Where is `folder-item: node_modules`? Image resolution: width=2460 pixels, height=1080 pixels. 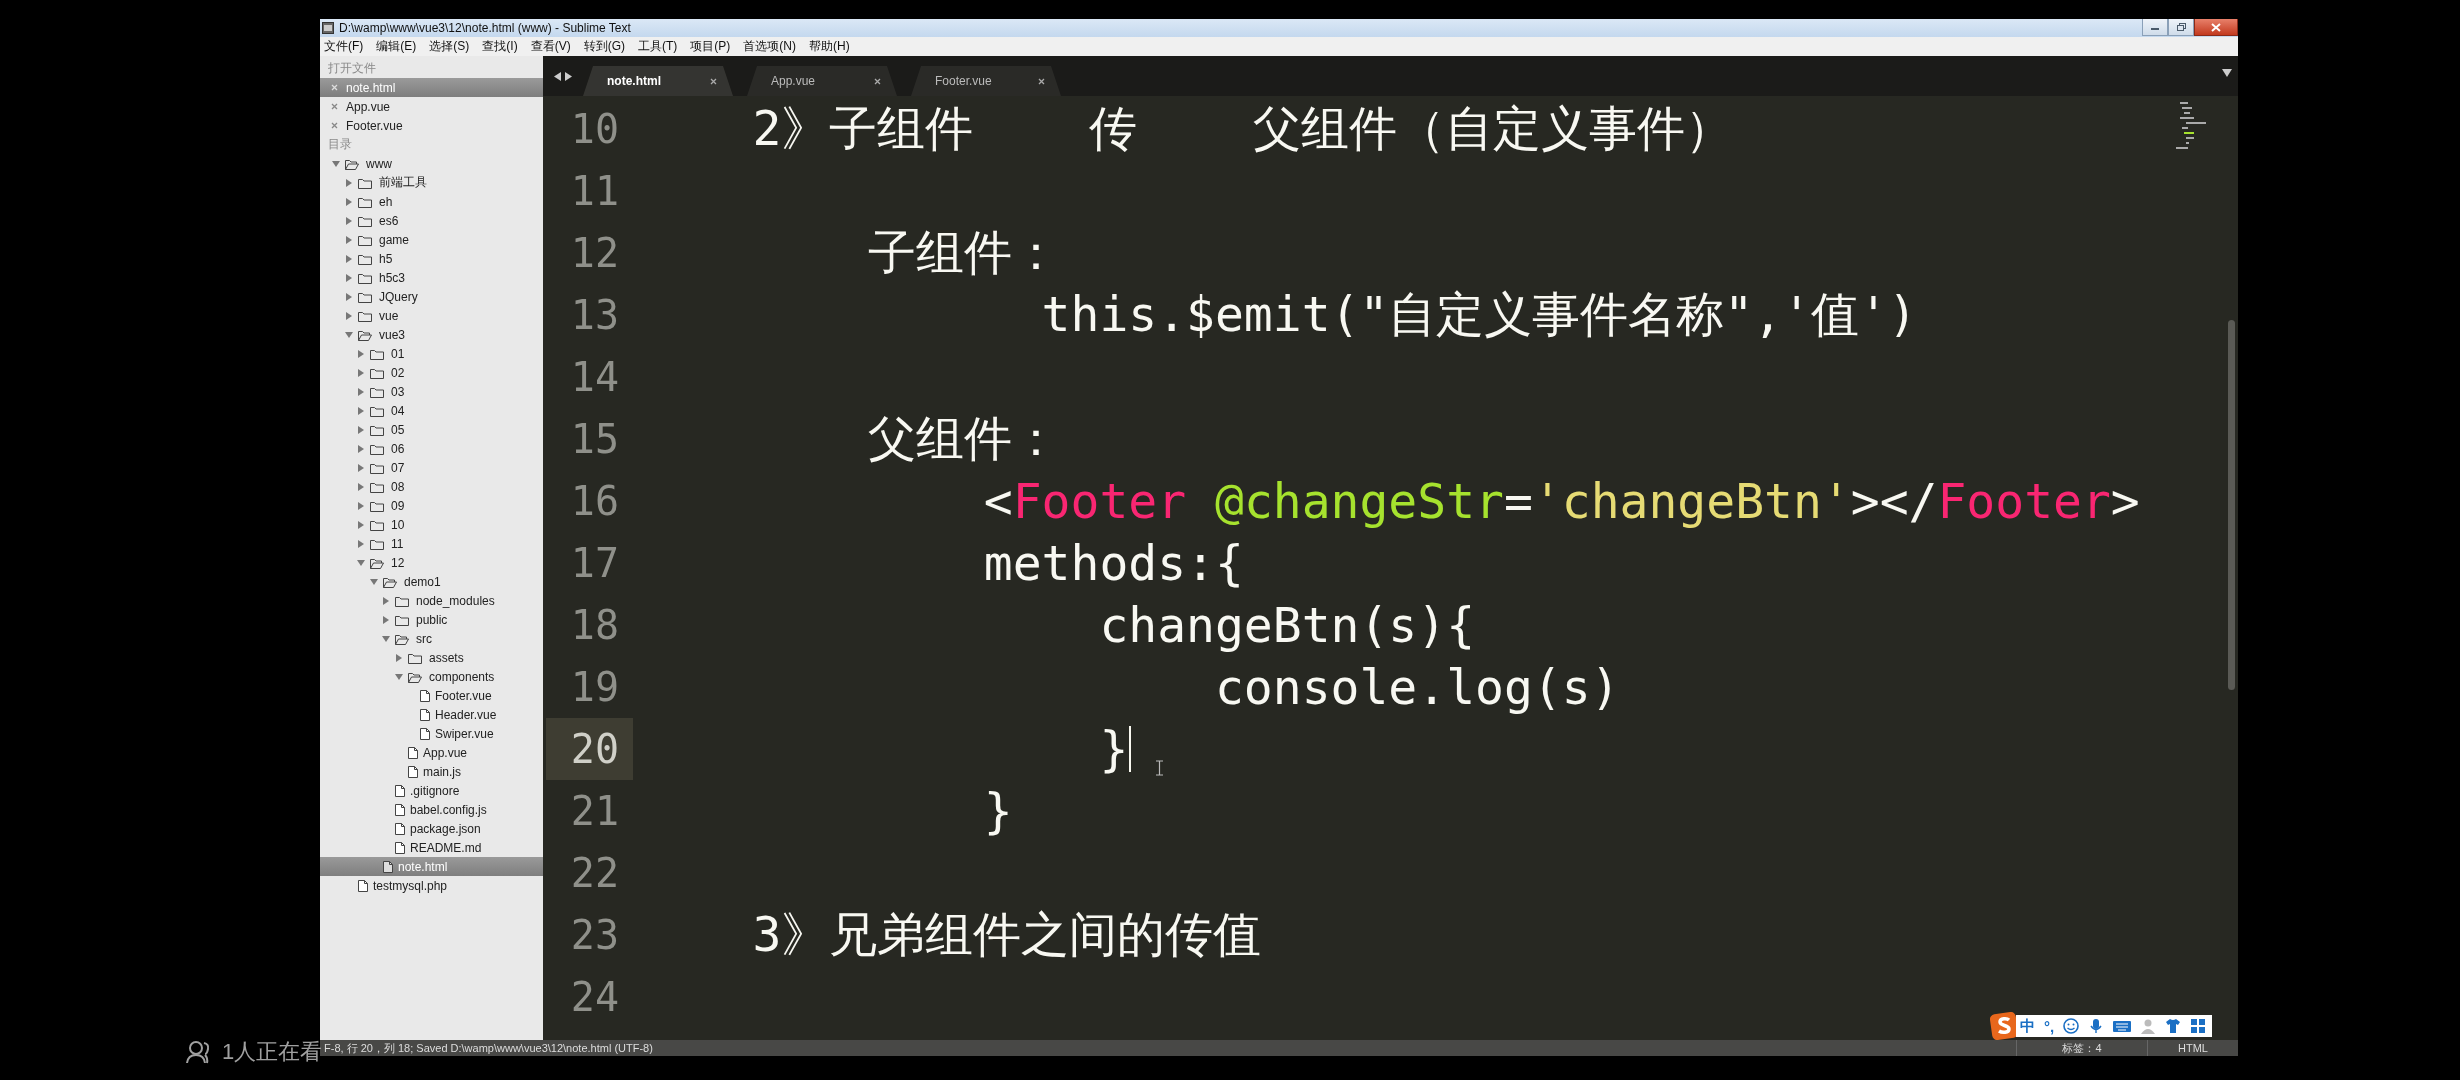 folder-item: node_modules is located at coordinates (431, 600).